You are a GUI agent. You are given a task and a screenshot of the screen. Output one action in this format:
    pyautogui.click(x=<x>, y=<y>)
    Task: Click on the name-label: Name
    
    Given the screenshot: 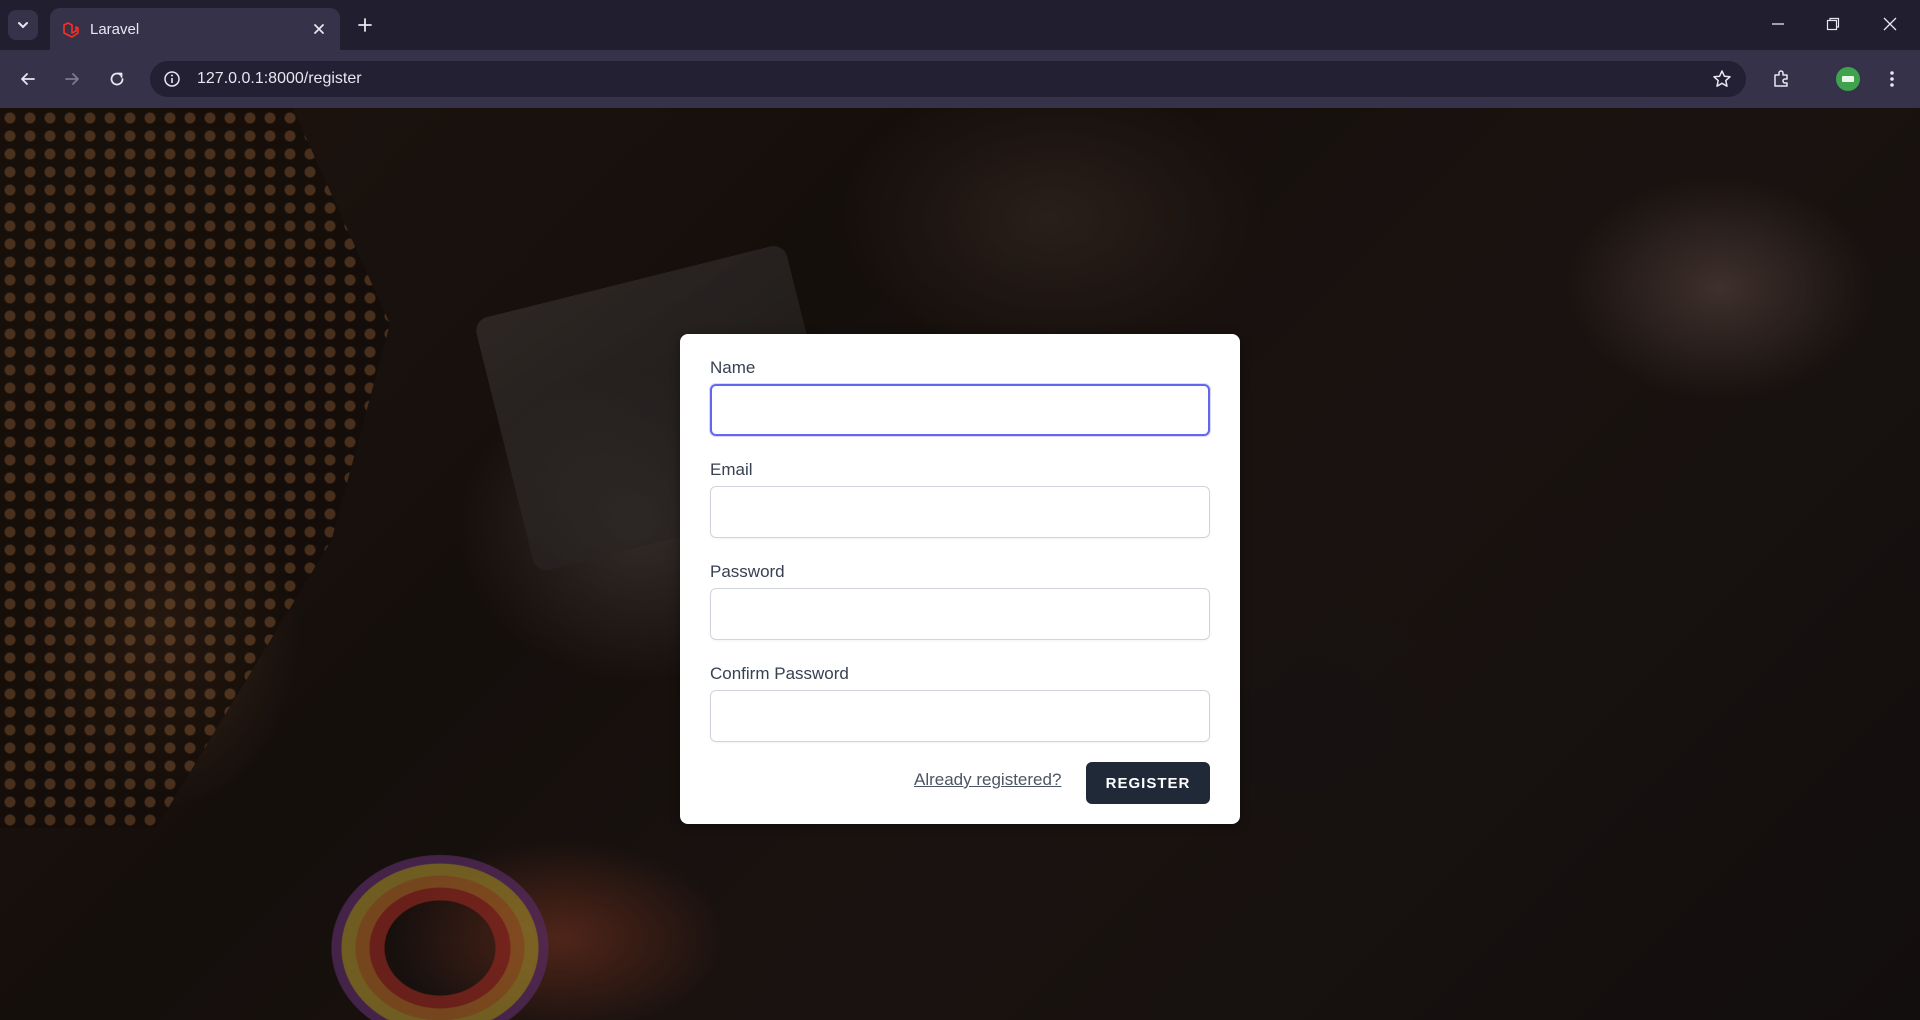 What is the action you would take?
    pyautogui.click(x=733, y=367)
    